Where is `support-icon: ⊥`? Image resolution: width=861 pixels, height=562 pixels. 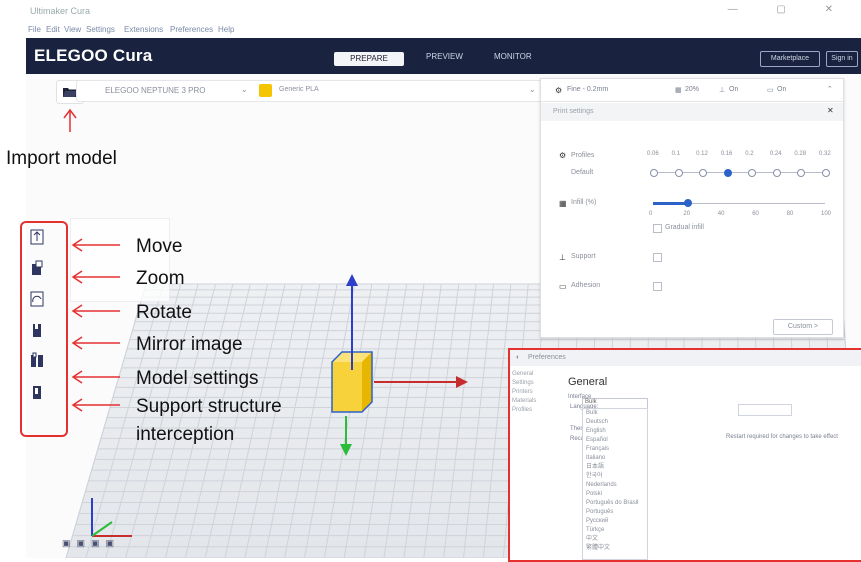 support-icon: ⊥ is located at coordinates (562, 257).